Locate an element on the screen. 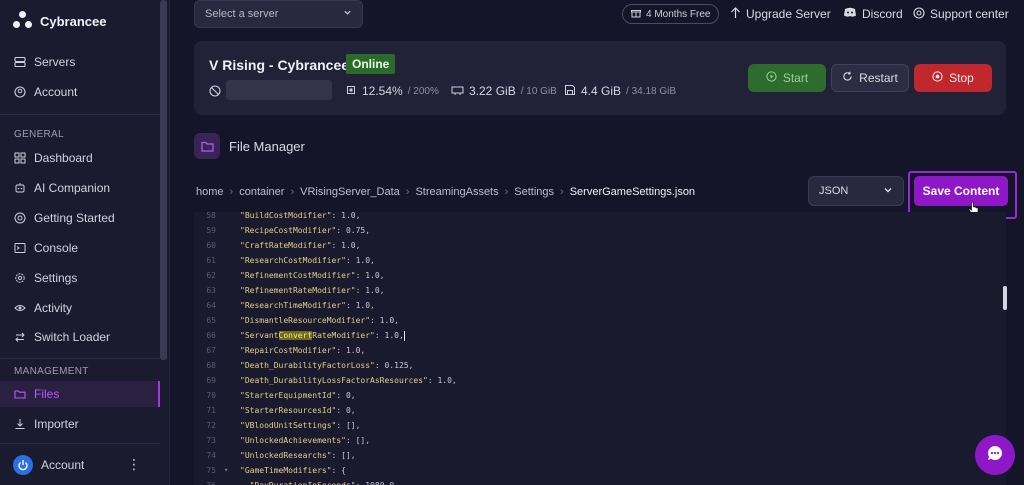  download-icon is located at coordinates (20, 424).